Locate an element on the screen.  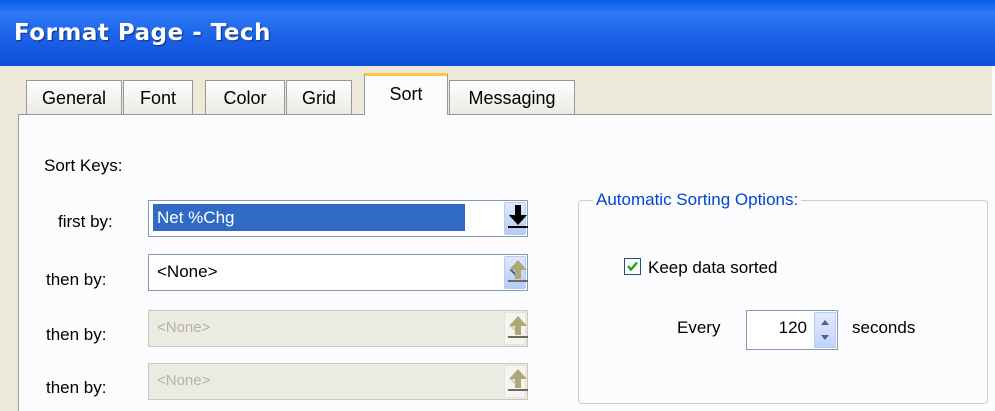
tab-color: Color is located at coordinates (245, 97).